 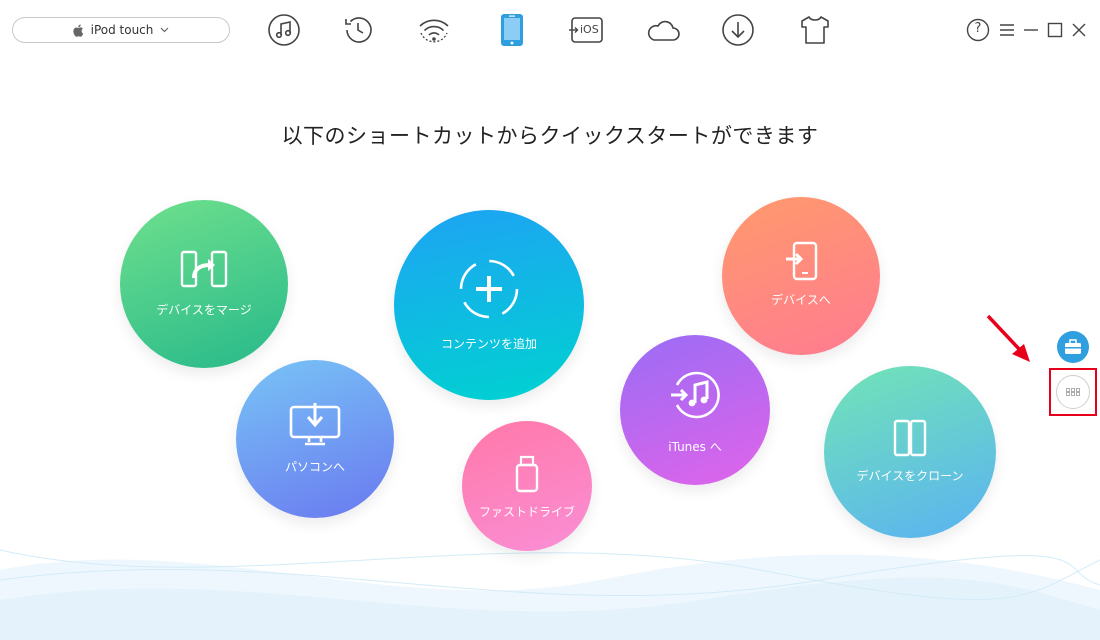 I want to click on to-itunes-button: iTunes へ, so click(x=695, y=410).